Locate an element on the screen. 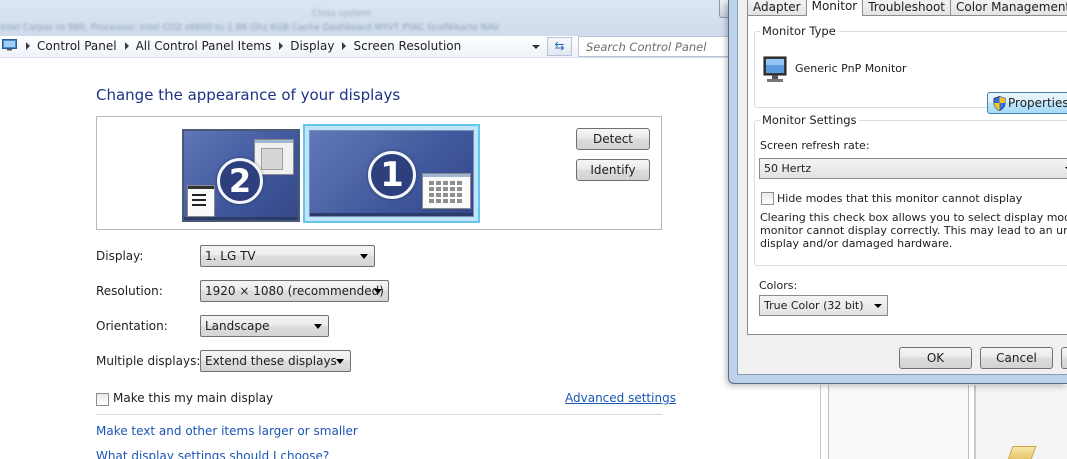 The width and height of the screenshot is (1067, 459). shield-icon is located at coordinates (999, 103).